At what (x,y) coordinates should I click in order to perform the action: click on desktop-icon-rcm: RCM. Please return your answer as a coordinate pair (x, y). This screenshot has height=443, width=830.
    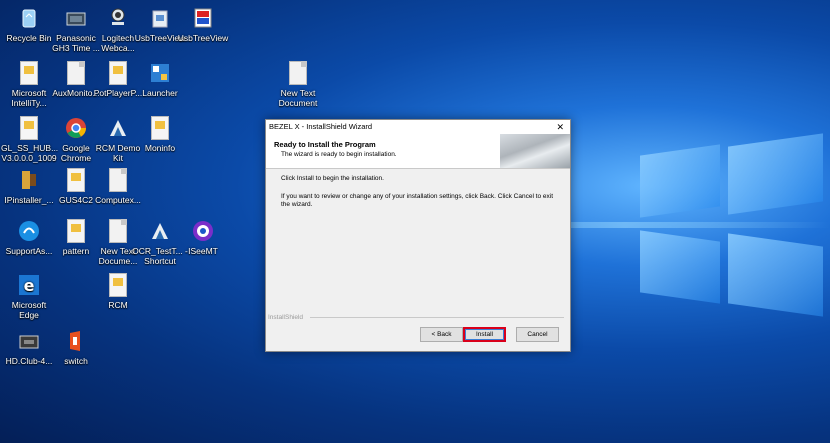
    Looking at the image, I should click on (118, 291).